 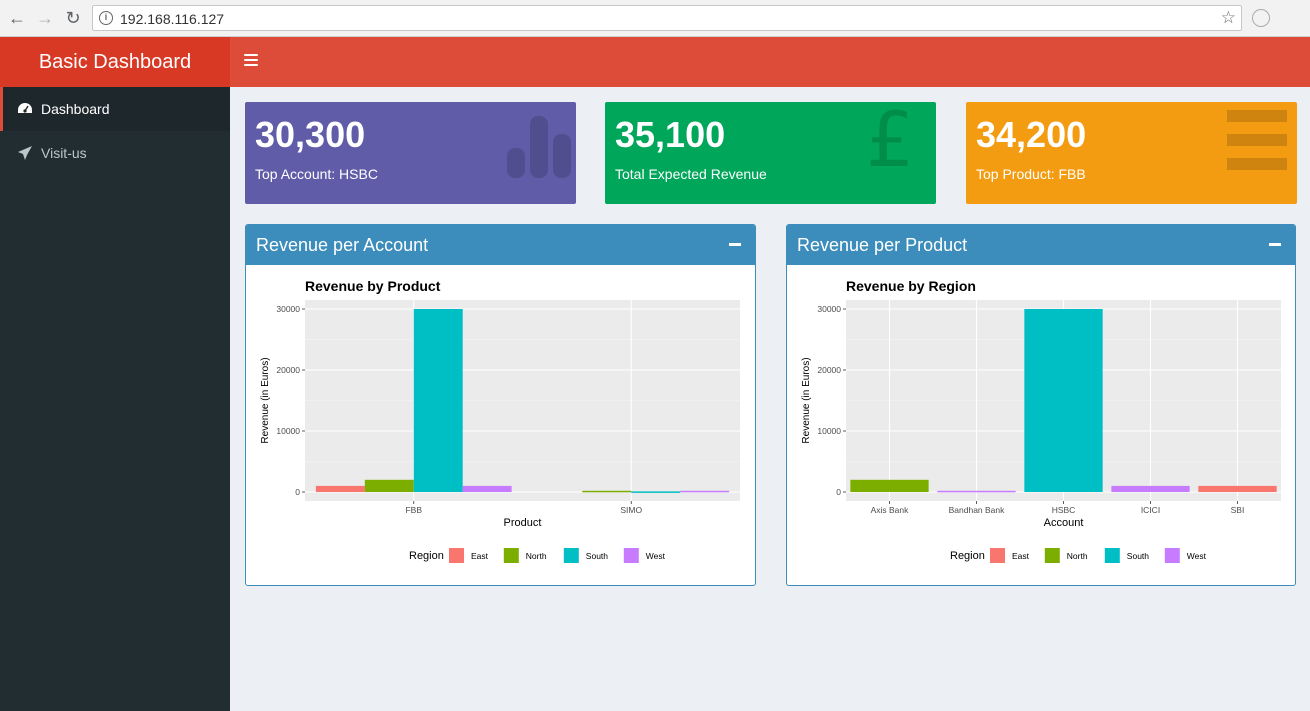 I want to click on sidebar-item-label: Dashboard, so click(x=75, y=109).